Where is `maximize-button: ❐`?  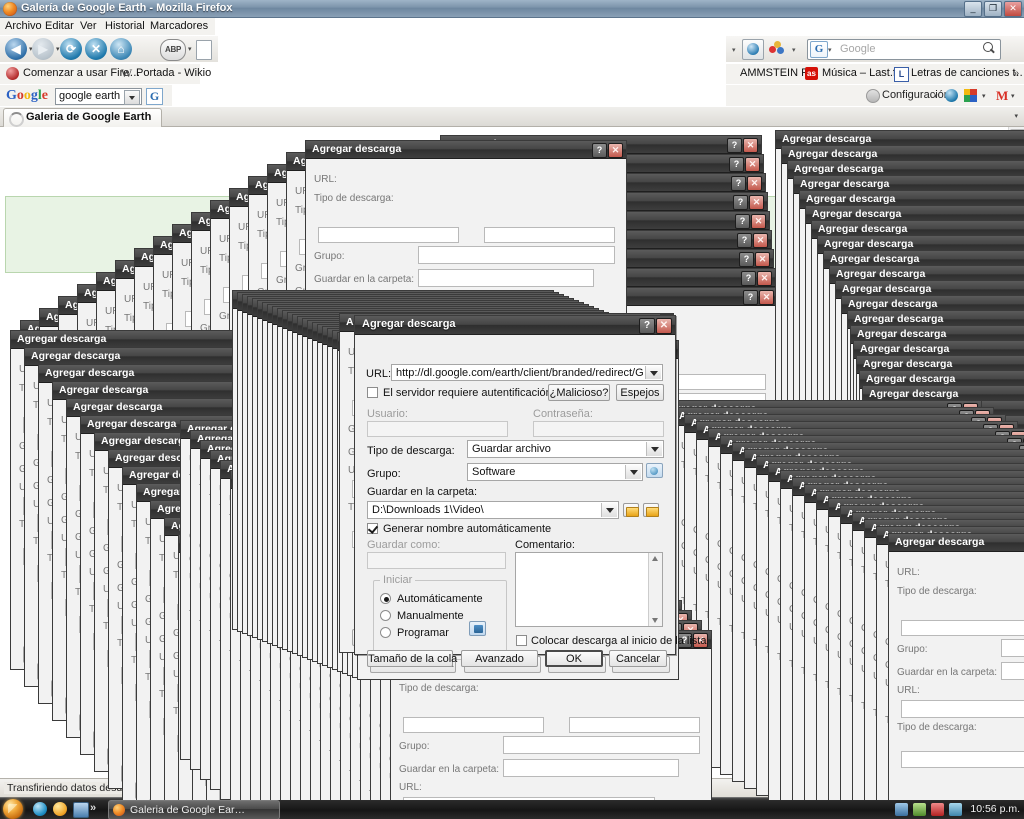 maximize-button: ❐ is located at coordinates (993, 9).